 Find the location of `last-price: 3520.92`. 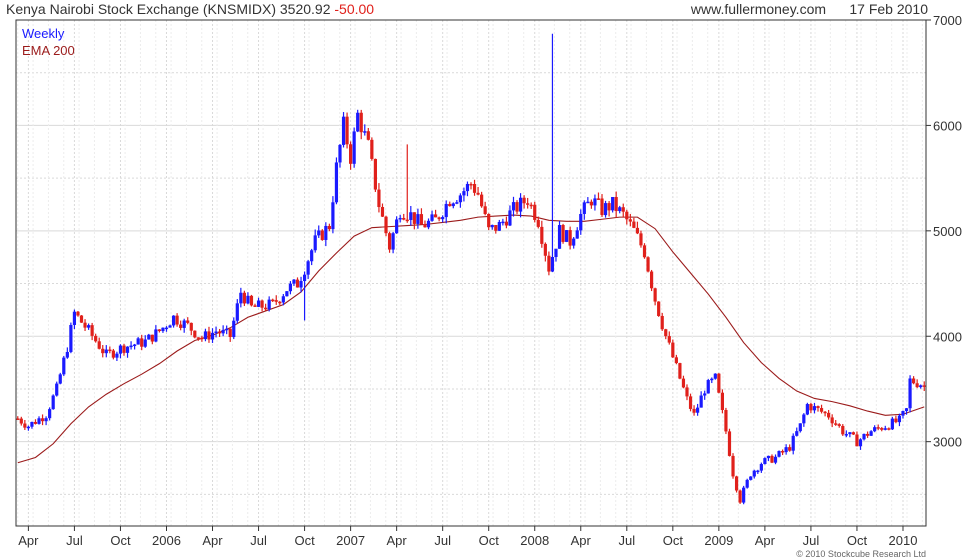

last-price: 3520.92 is located at coordinates (305, 9).